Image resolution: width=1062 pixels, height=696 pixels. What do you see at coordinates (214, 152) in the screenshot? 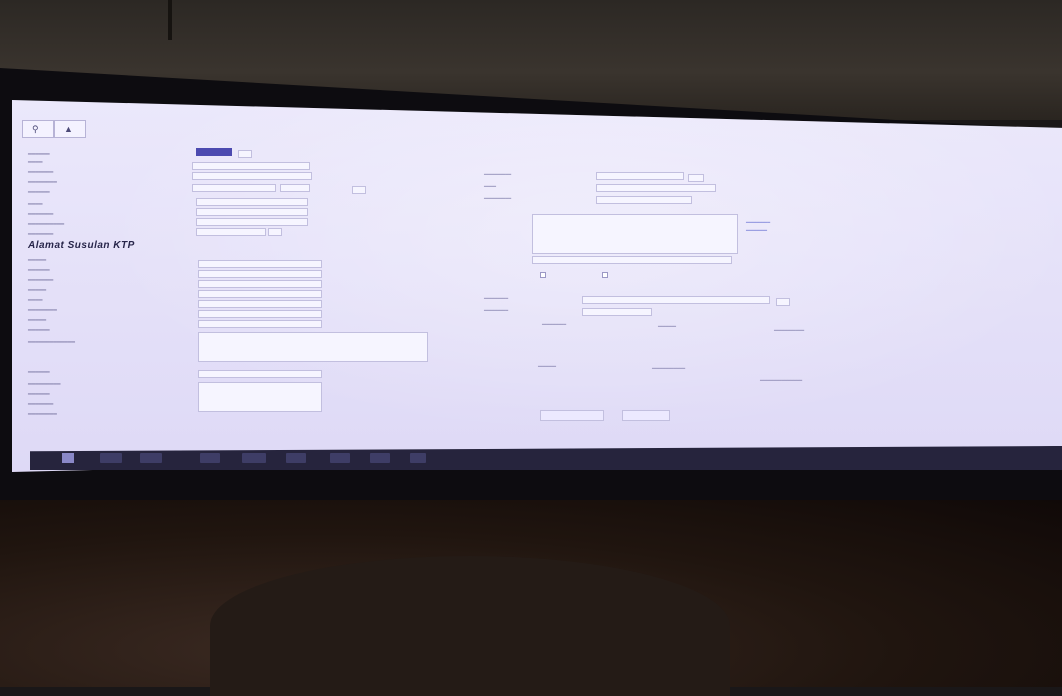
I see `selected-input` at bounding box center [214, 152].